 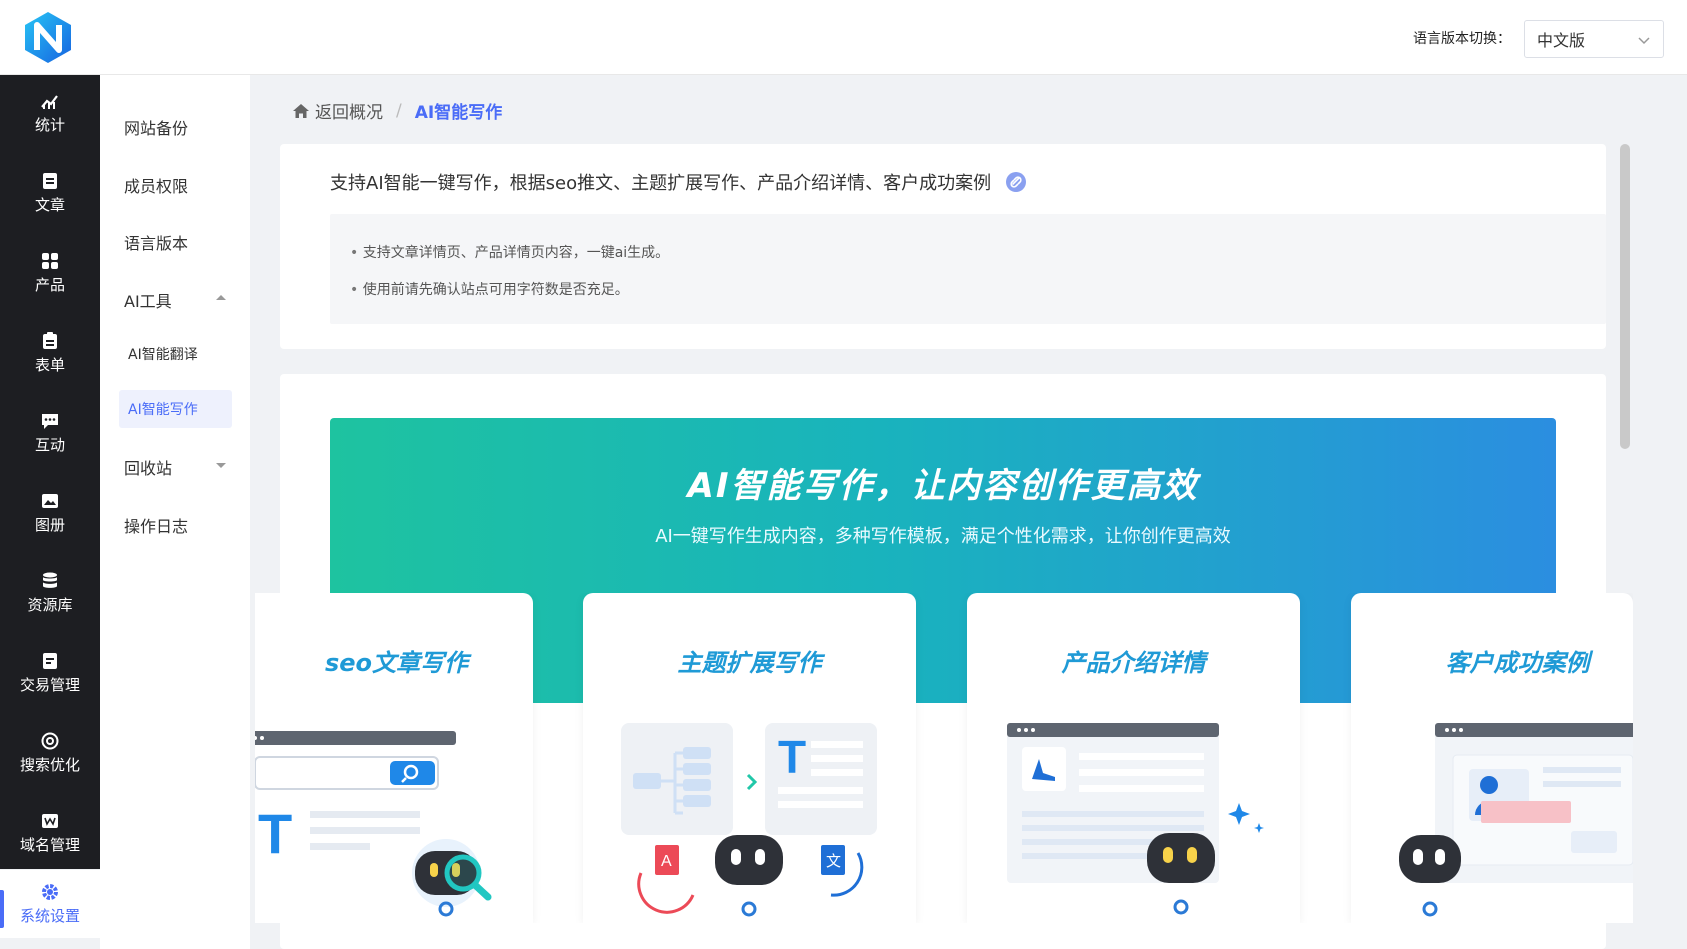 What do you see at coordinates (50, 605) in the screenshot?
I see `nav-label: 资源库` at bounding box center [50, 605].